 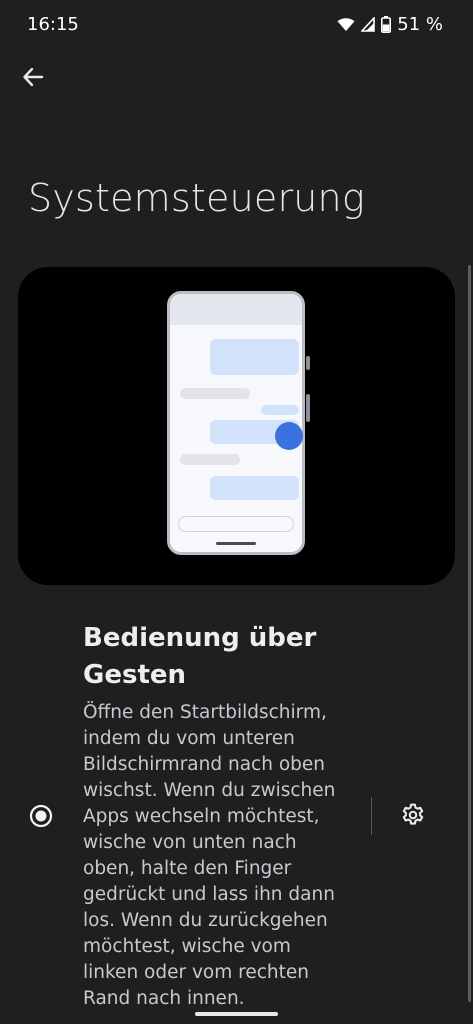 What do you see at coordinates (236, 543) in the screenshot?
I see `phone-gesture-handle` at bounding box center [236, 543].